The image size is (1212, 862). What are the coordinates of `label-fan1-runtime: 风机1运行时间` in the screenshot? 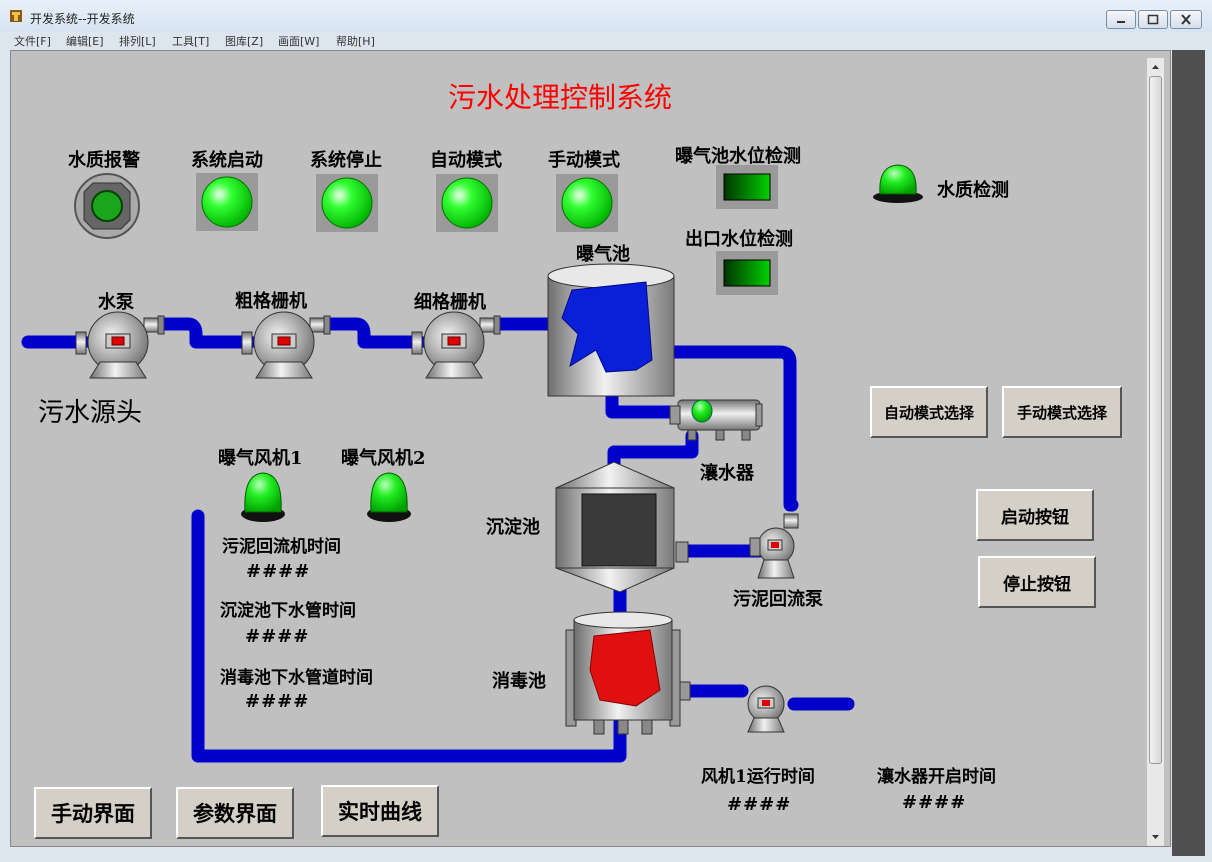 It's located at (758, 777).